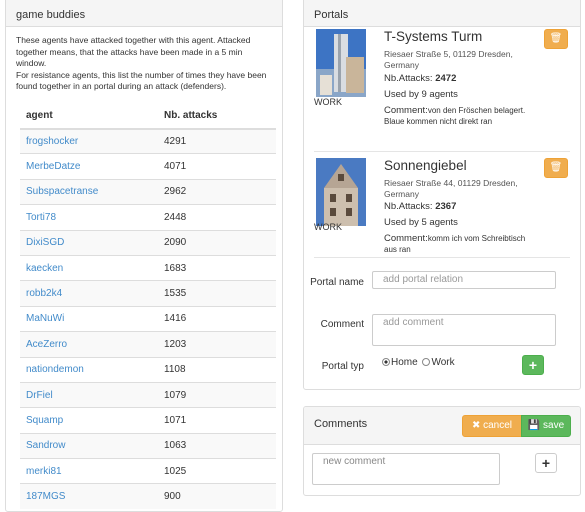 The width and height of the screenshot is (585, 512). I want to click on portal-type-label: WORK, so click(328, 227).